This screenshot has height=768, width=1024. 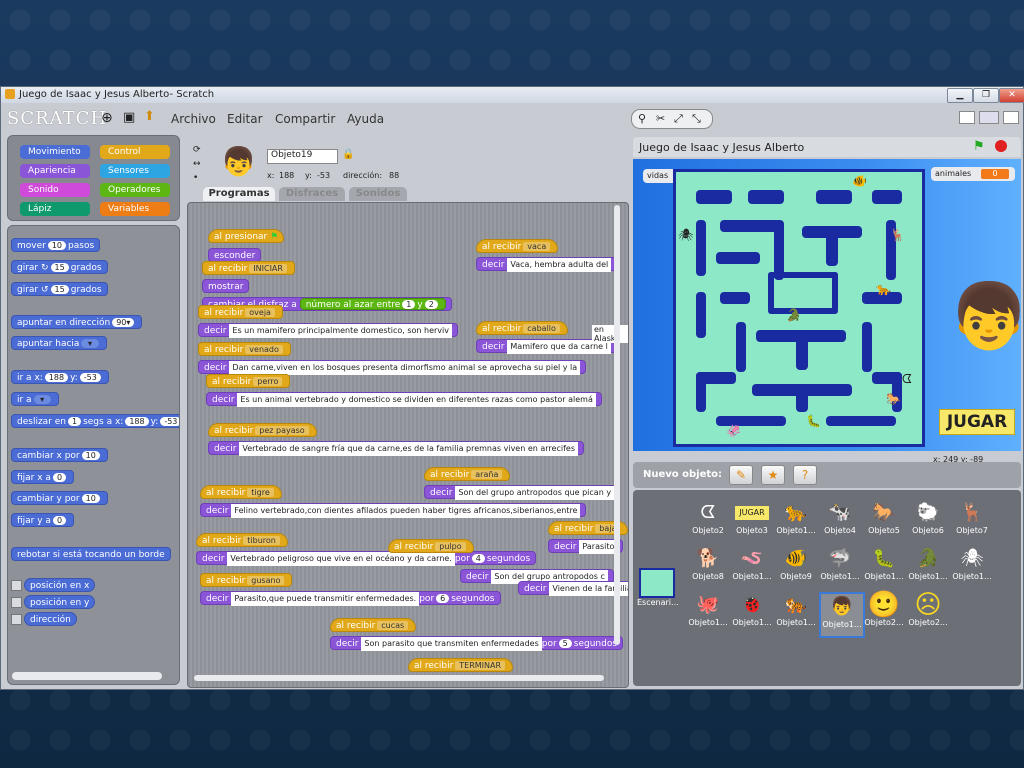 I want to click on block-al-recibir-cucas: al recibir cucas, so click(x=373, y=625).